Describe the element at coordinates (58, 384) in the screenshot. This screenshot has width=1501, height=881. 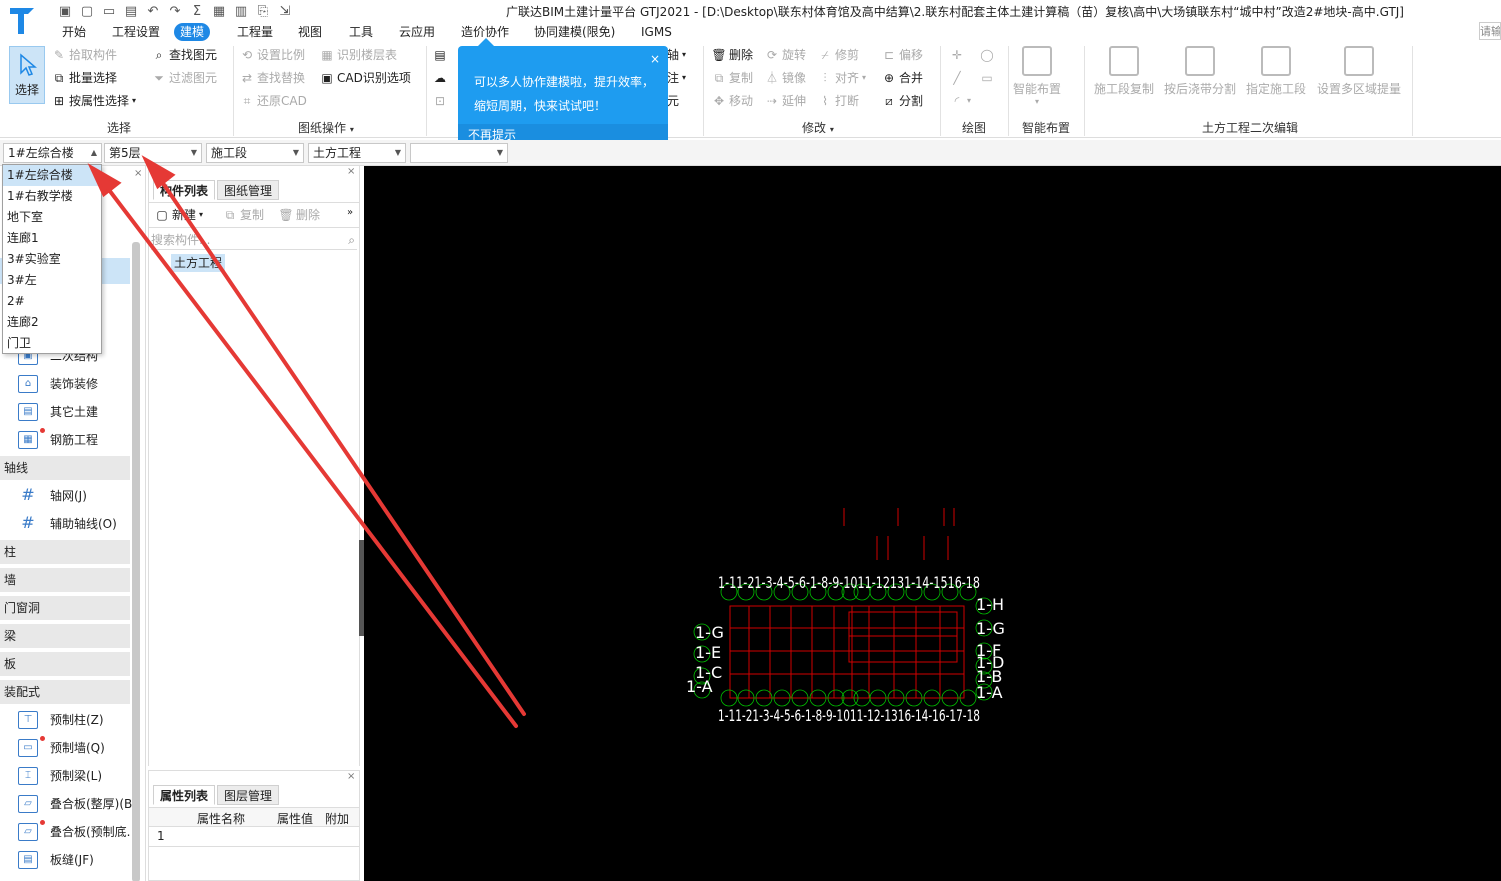
I see `nav-item-decoration: ⌂ 装饰装修` at that location.